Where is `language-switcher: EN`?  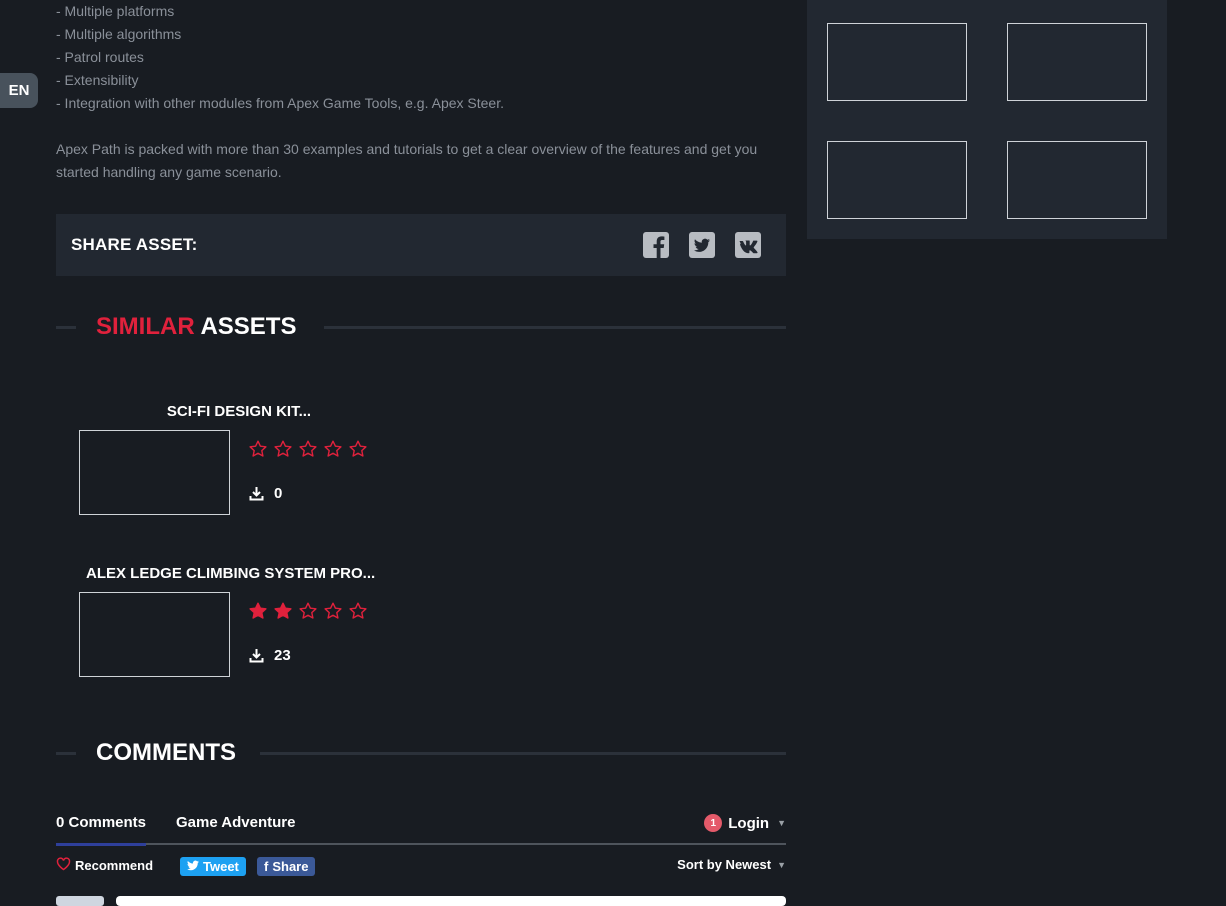
language-switcher: EN is located at coordinates (19, 90).